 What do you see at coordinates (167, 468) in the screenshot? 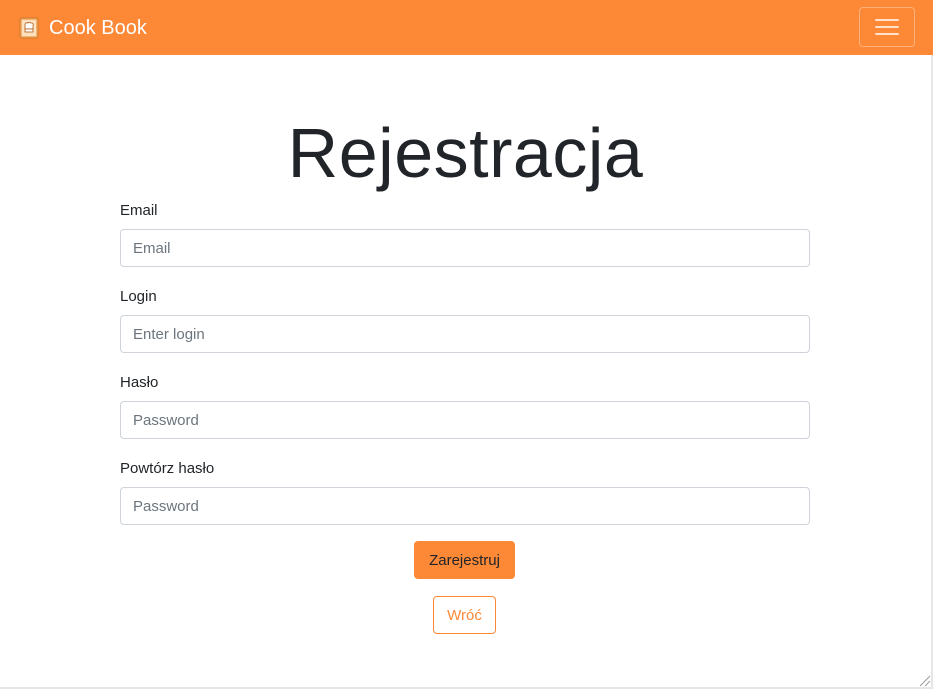
I see `password-repeat-label: Powtórz hasło` at bounding box center [167, 468].